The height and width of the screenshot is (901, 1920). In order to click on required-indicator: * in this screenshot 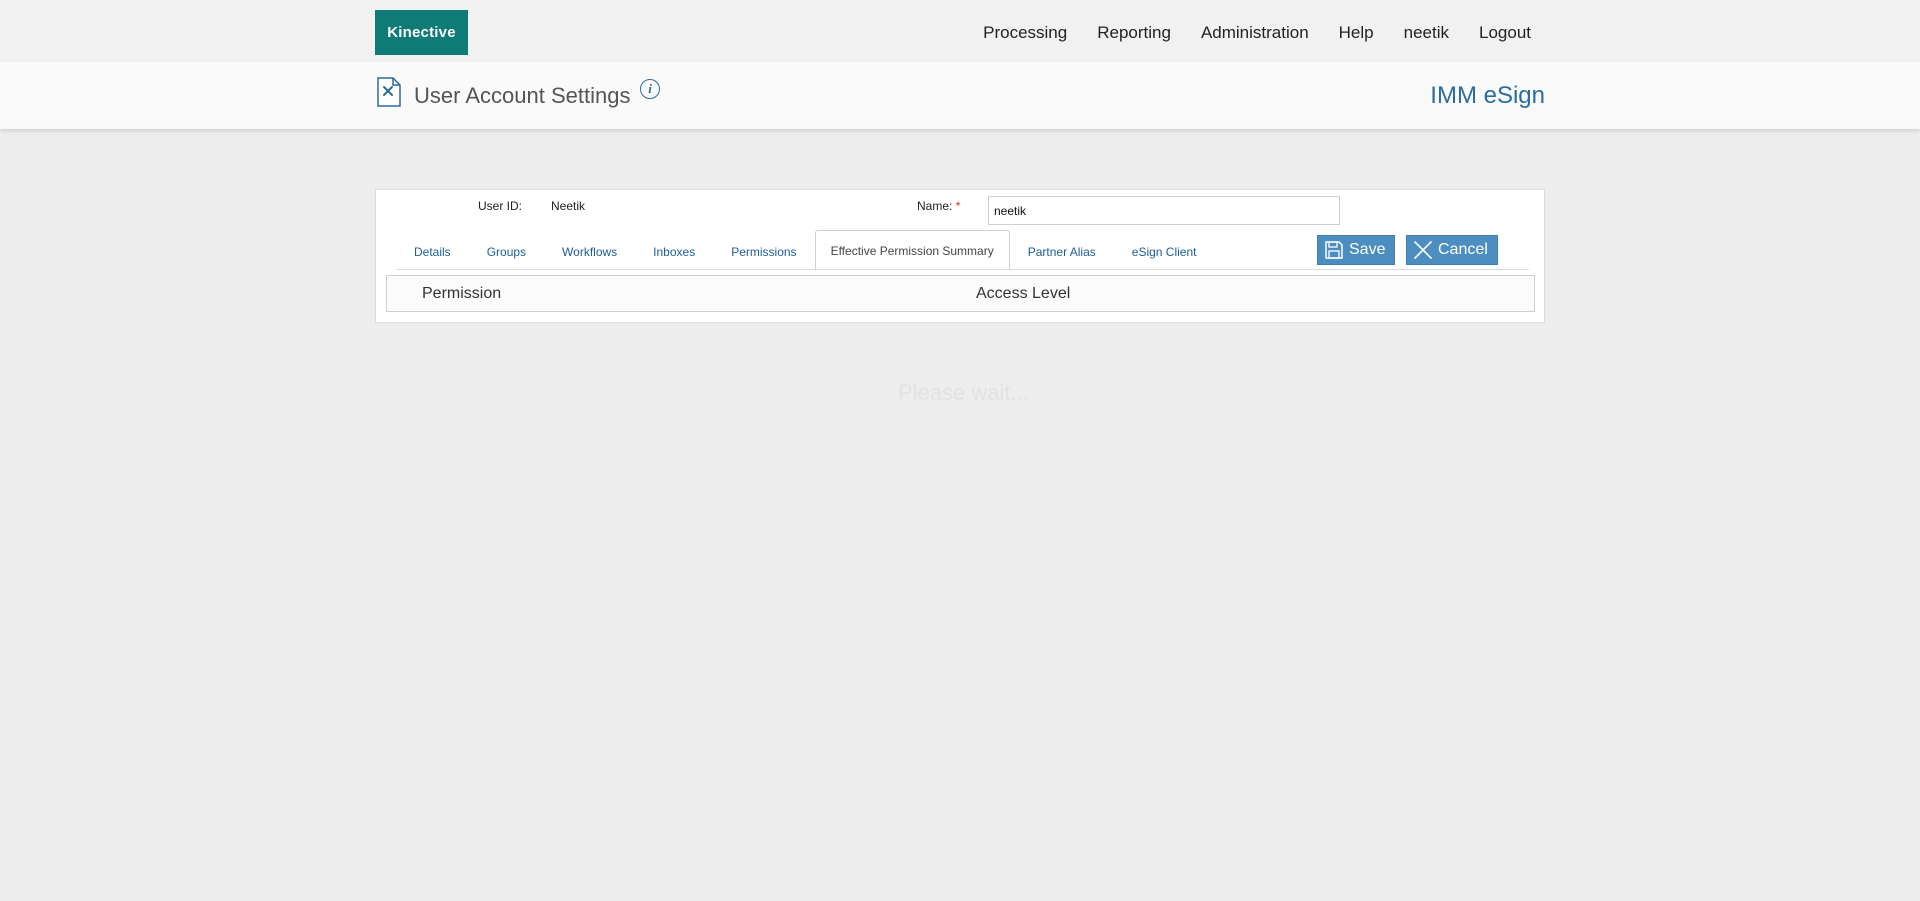, I will do `click(958, 206)`.